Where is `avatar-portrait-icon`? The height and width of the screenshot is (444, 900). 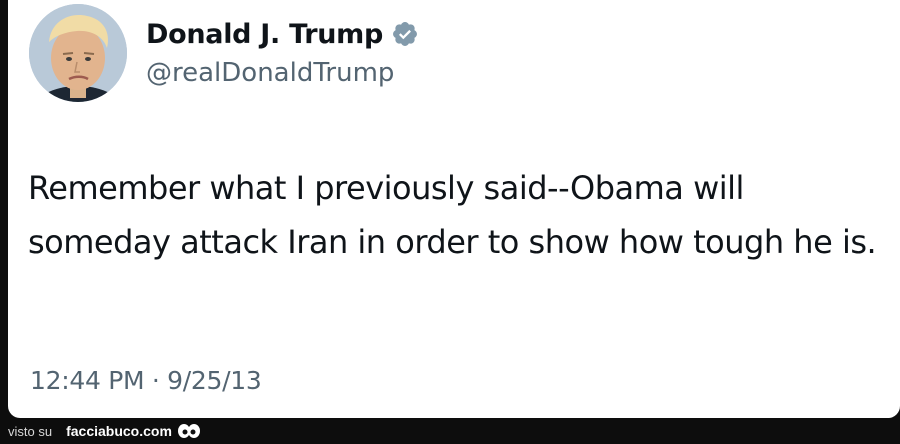
avatar-portrait-icon is located at coordinates (78, 53).